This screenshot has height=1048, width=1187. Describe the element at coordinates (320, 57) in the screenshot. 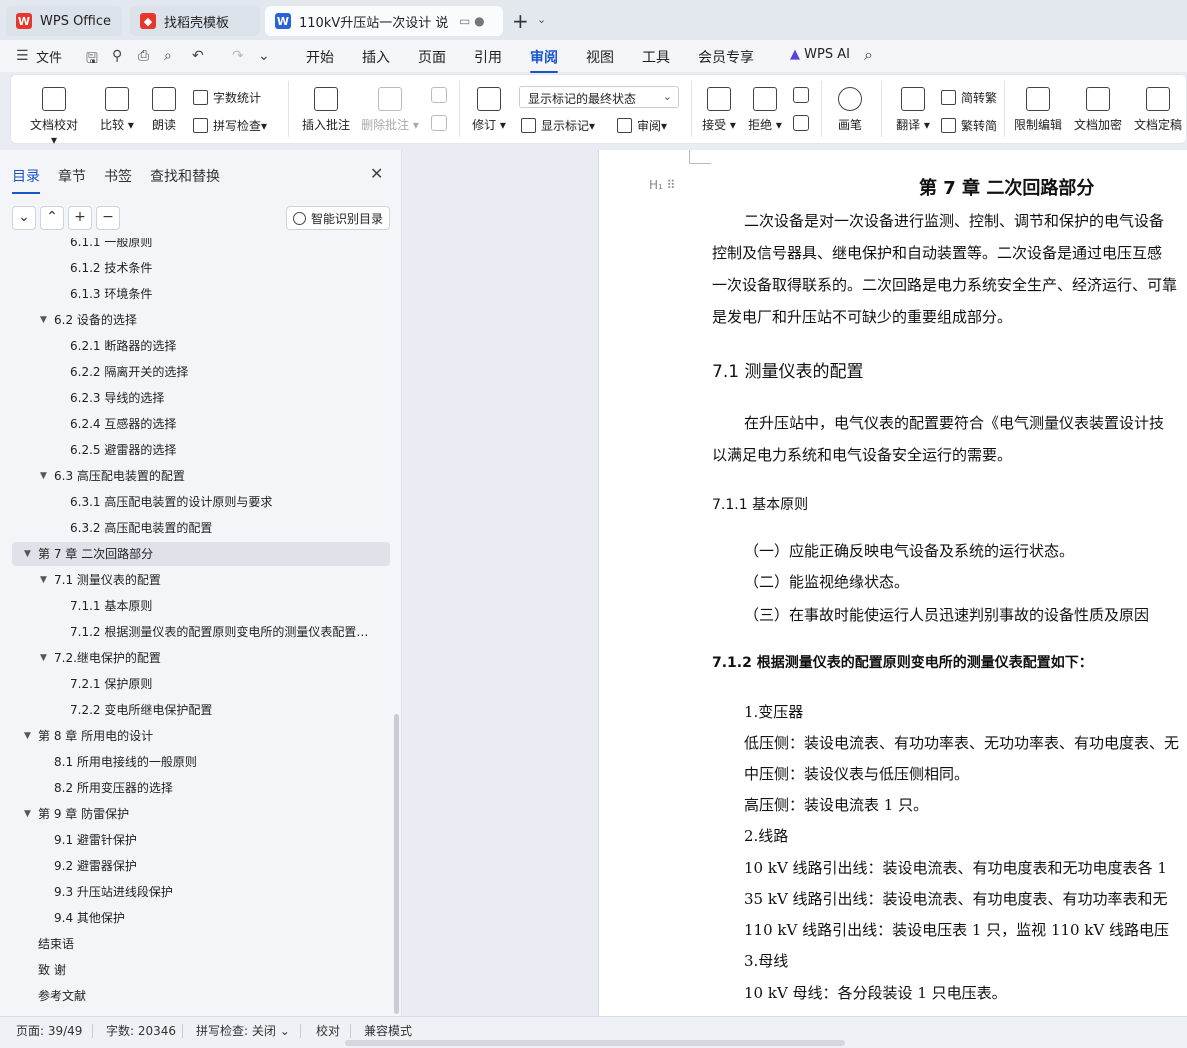

I see `menu-home: 开始` at that location.